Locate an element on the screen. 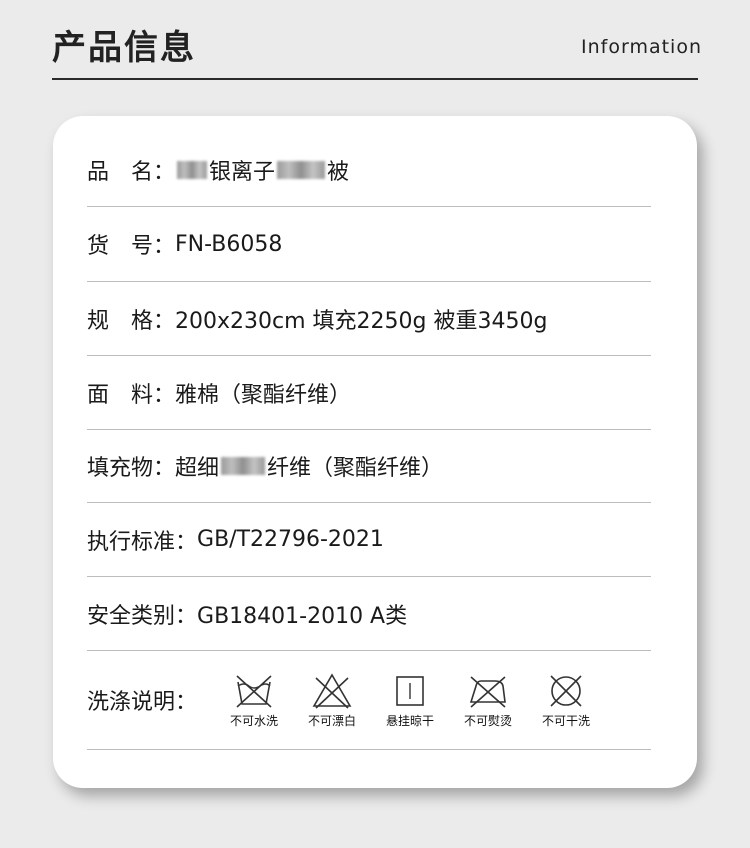 The width and height of the screenshot is (750, 848). care-item-no-wash: 不可水洗 is located at coordinates (254, 700).